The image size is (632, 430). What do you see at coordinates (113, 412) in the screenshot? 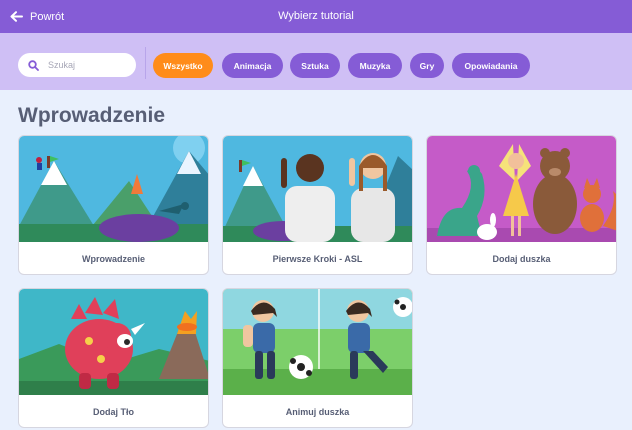
I see `card-title: Dodaj Tło` at bounding box center [113, 412].